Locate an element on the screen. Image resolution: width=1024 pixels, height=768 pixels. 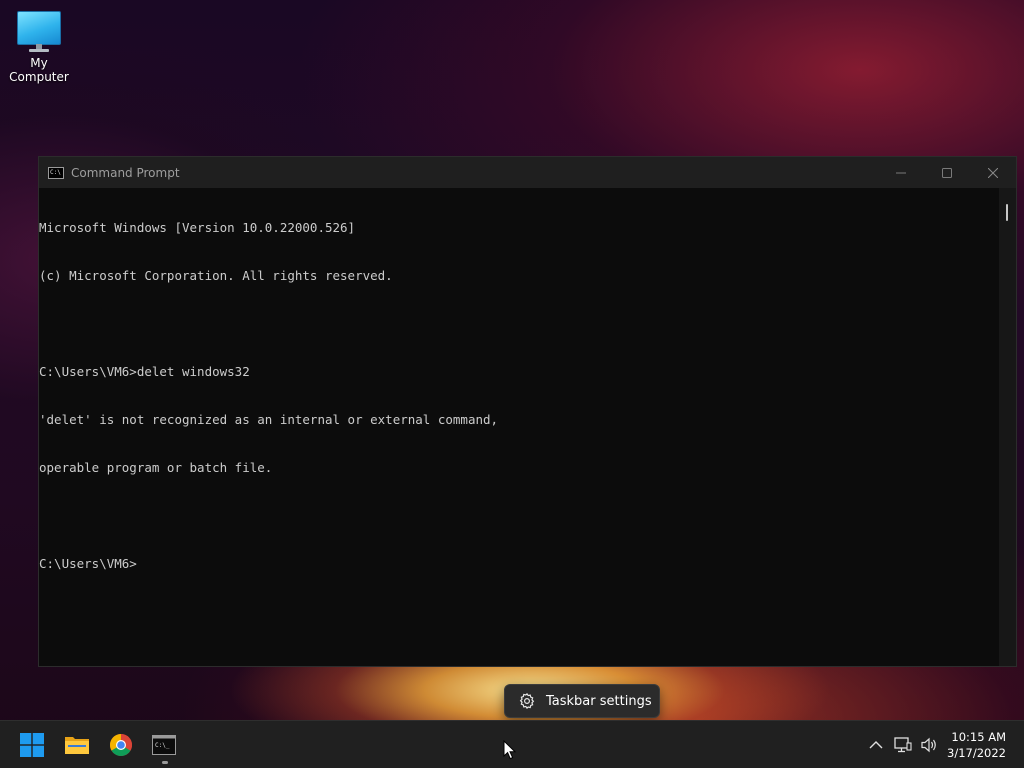
chrome-icon is located at coordinates (121, 745).